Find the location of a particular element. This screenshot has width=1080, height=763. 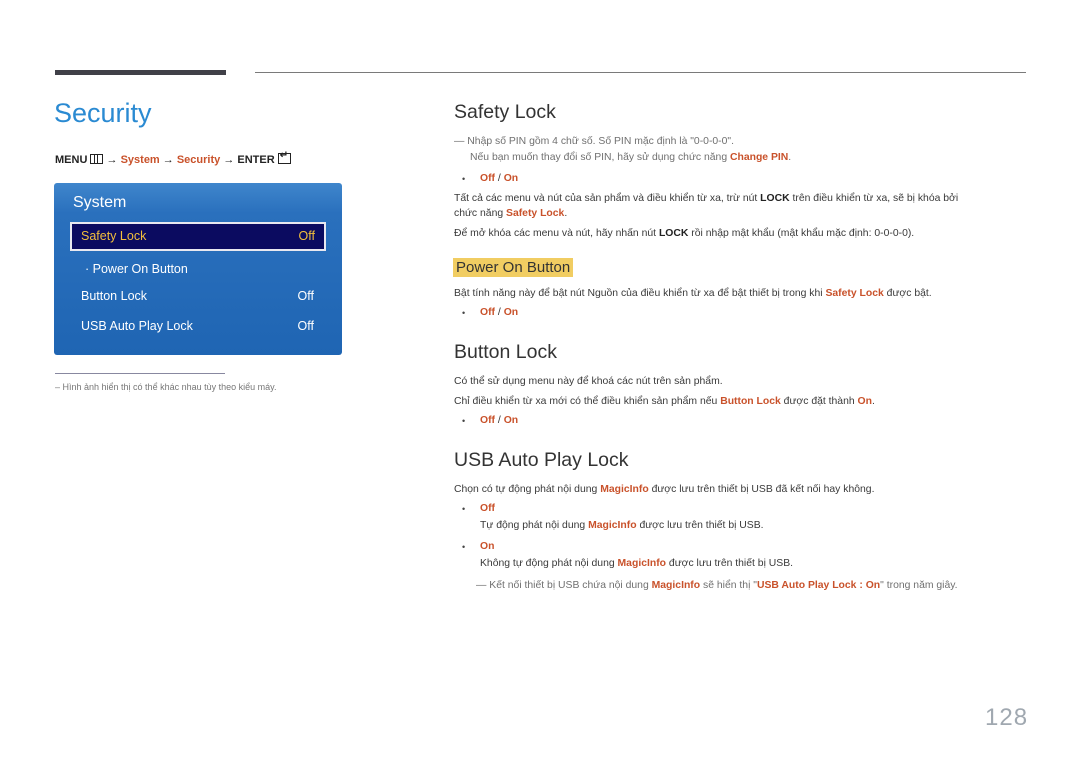

osd-item-label: · Power On Button is located at coordinates (136, 269).